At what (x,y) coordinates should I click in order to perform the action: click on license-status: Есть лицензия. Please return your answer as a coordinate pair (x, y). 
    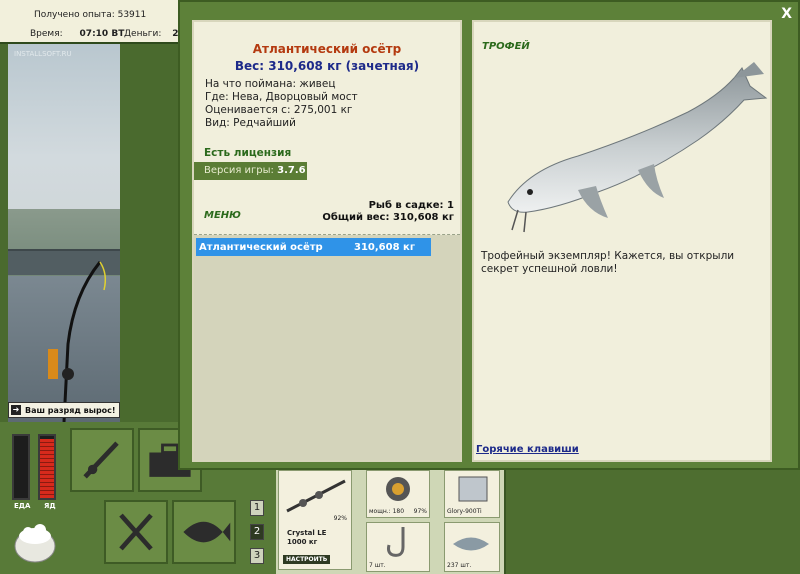
    Looking at the image, I should click on (248, 153).